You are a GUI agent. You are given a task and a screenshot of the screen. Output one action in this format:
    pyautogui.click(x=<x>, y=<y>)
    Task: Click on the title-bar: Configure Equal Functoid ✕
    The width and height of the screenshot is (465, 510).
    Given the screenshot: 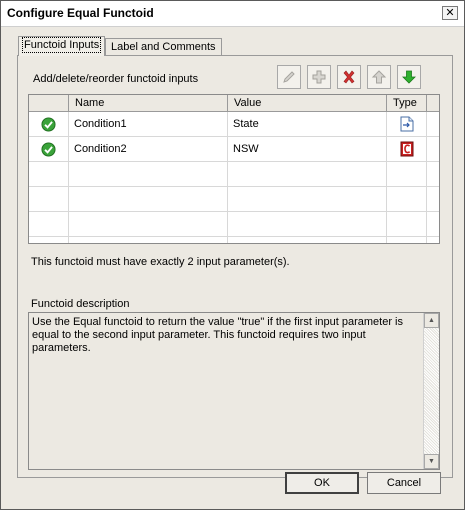 What is the action you would take?
    pyautogui.click(x=232, y=14)
    